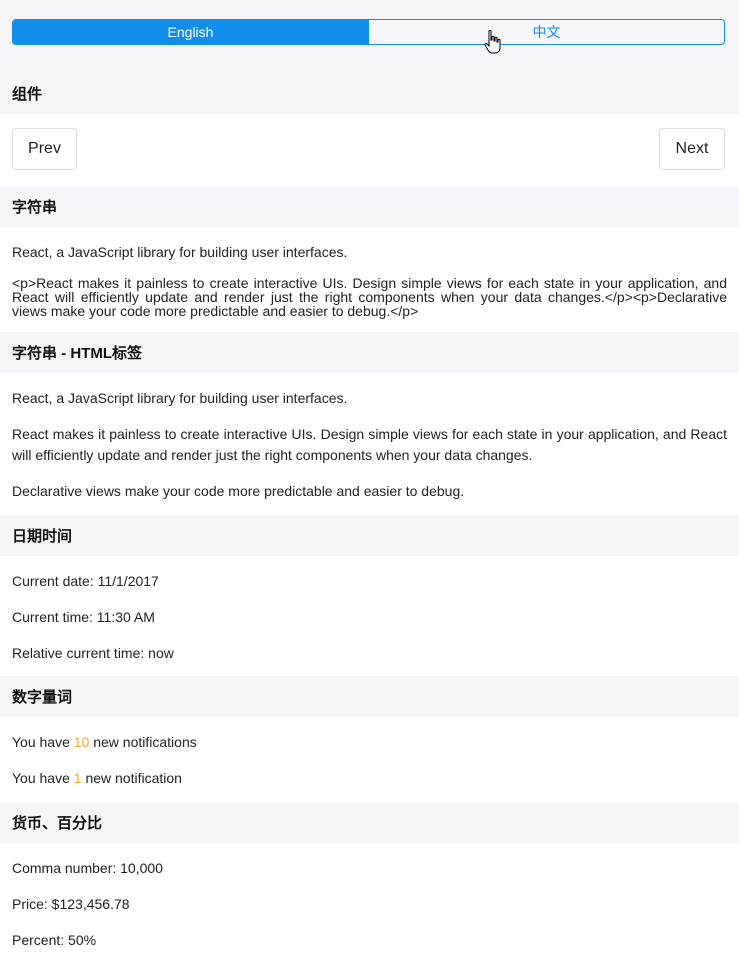  Describe the element at coordinates (492, 41) in the screenshot. I see `hand-pointer-cursor-icon` at that location.